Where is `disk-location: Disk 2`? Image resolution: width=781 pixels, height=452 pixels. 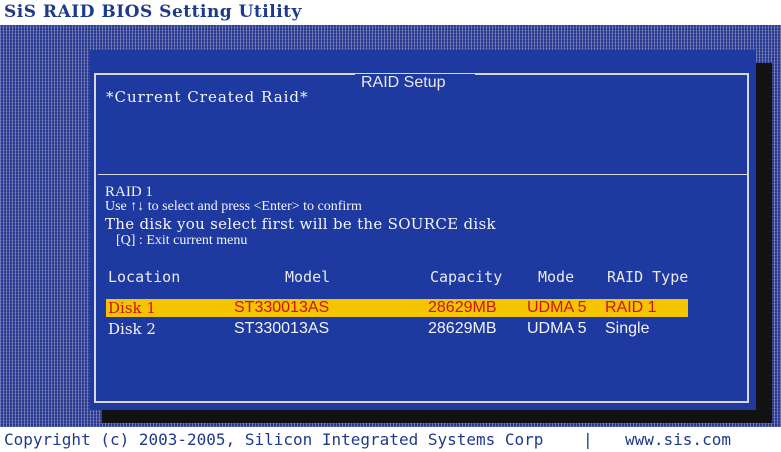
disk-location: Disk 2 is located at coordinates (132, 329).